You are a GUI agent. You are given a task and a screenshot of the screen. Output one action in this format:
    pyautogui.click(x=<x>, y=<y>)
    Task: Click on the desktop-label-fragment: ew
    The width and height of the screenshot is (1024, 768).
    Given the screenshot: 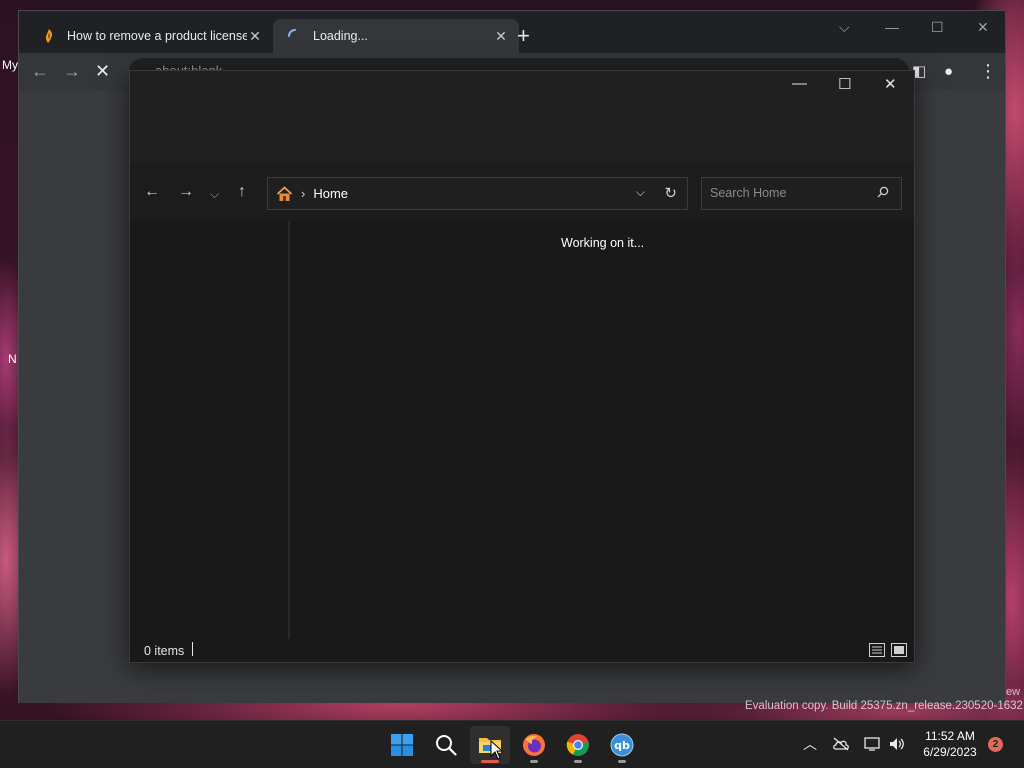 What is the action you would take?
    pyautogui.click(x=1013, y=692)
    